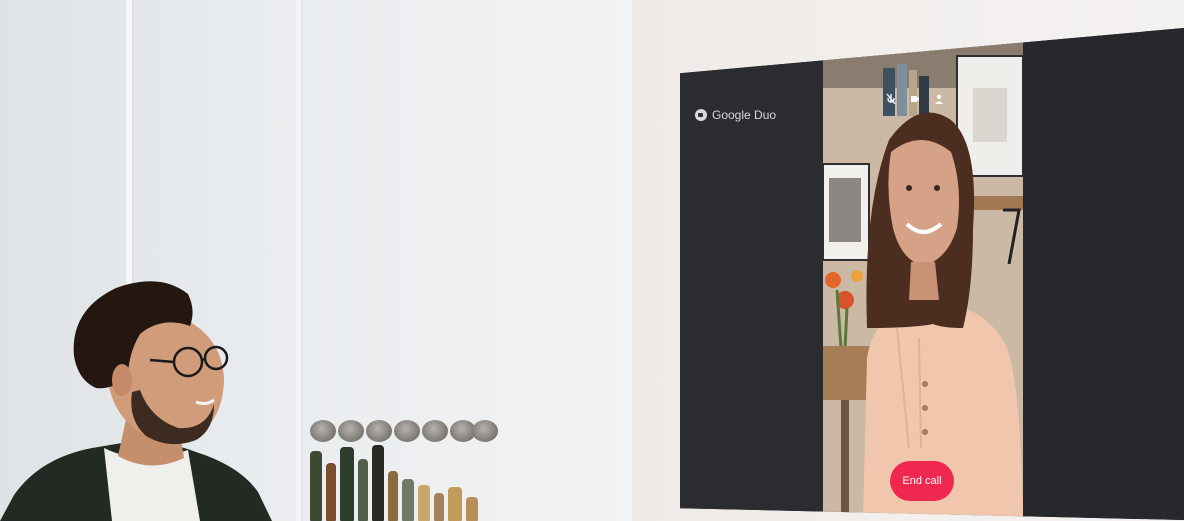 This screenshot has width=1184, height=521. Describe the element at coordinates (751, 274) in the screenshot. I see `tv-left-panel: Google Duo` at that location.